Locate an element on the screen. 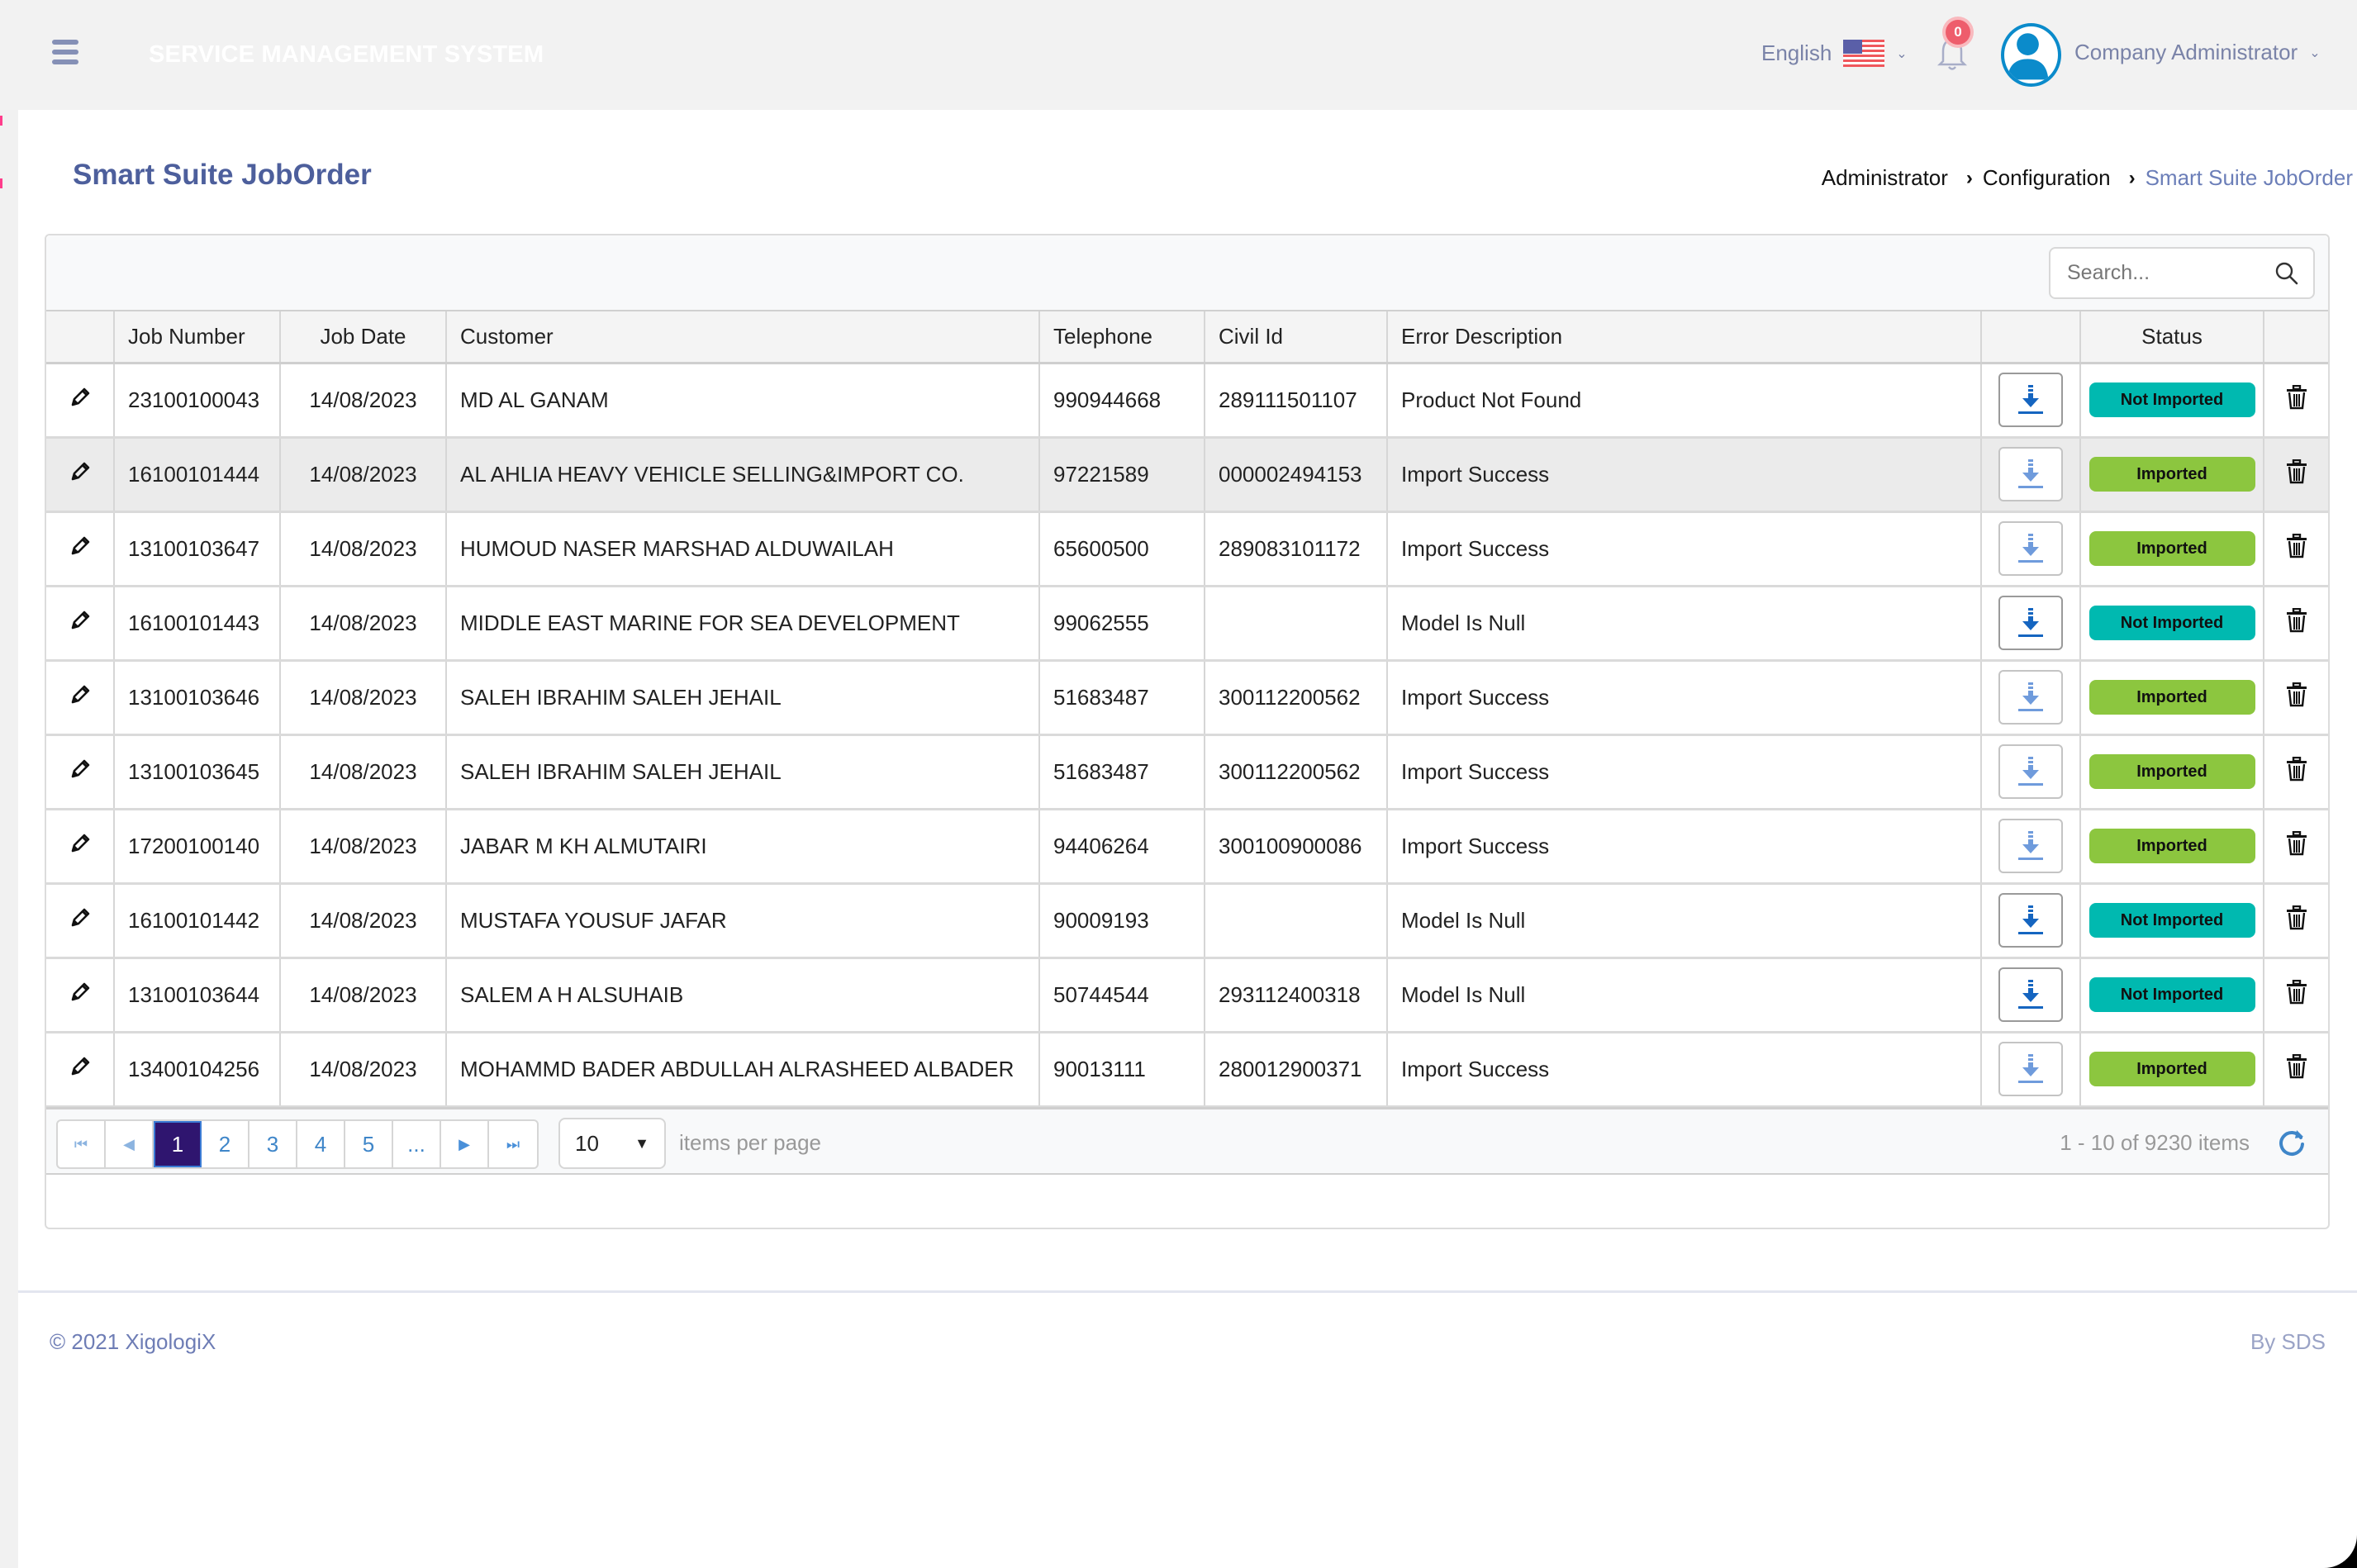 Image resolution: width=2357 pixels, height=1568 pixels. column-header-job-date: Job Date is located at coordinates (364, 338).